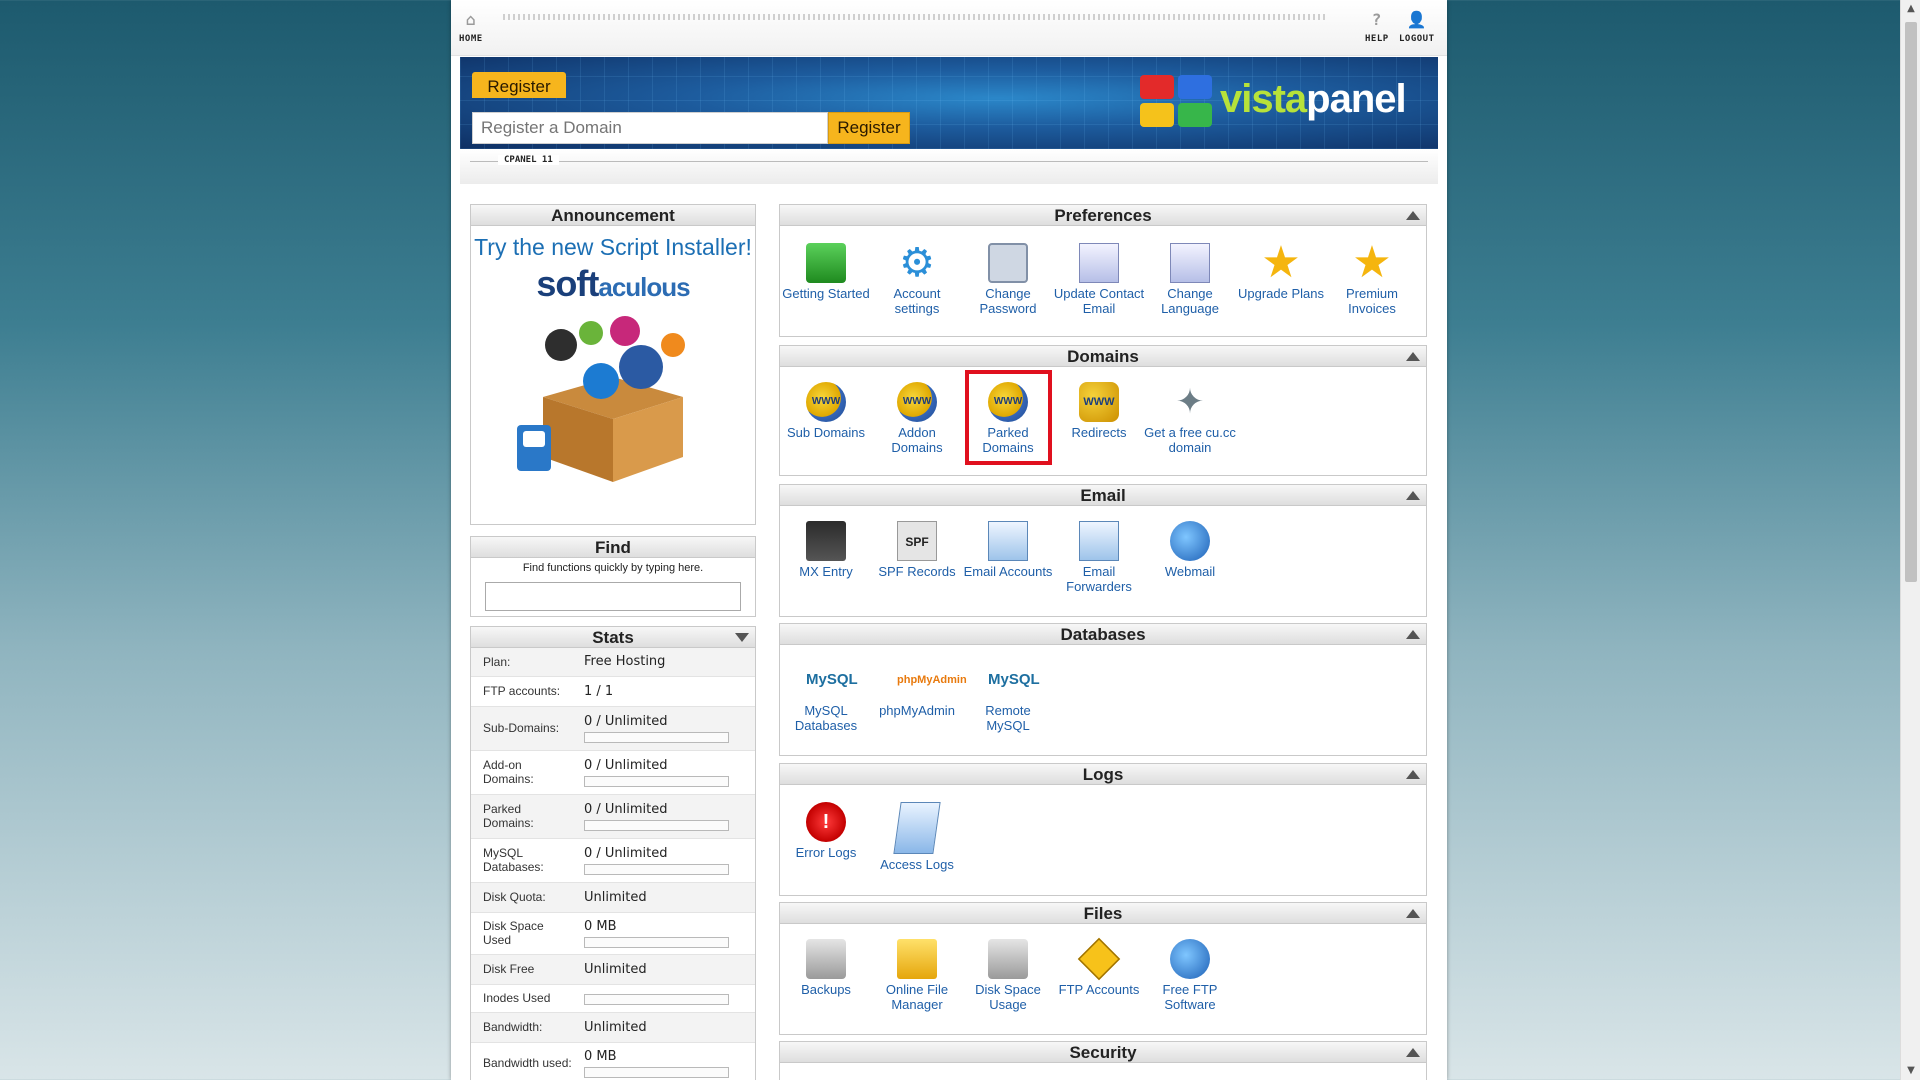 Image resolution: width=1920 pixels, height=1080 pixels. What do you see at coordinates (869, 128) in the screenshot?
I see `register-button: Register` at bounding box center [869, 128].